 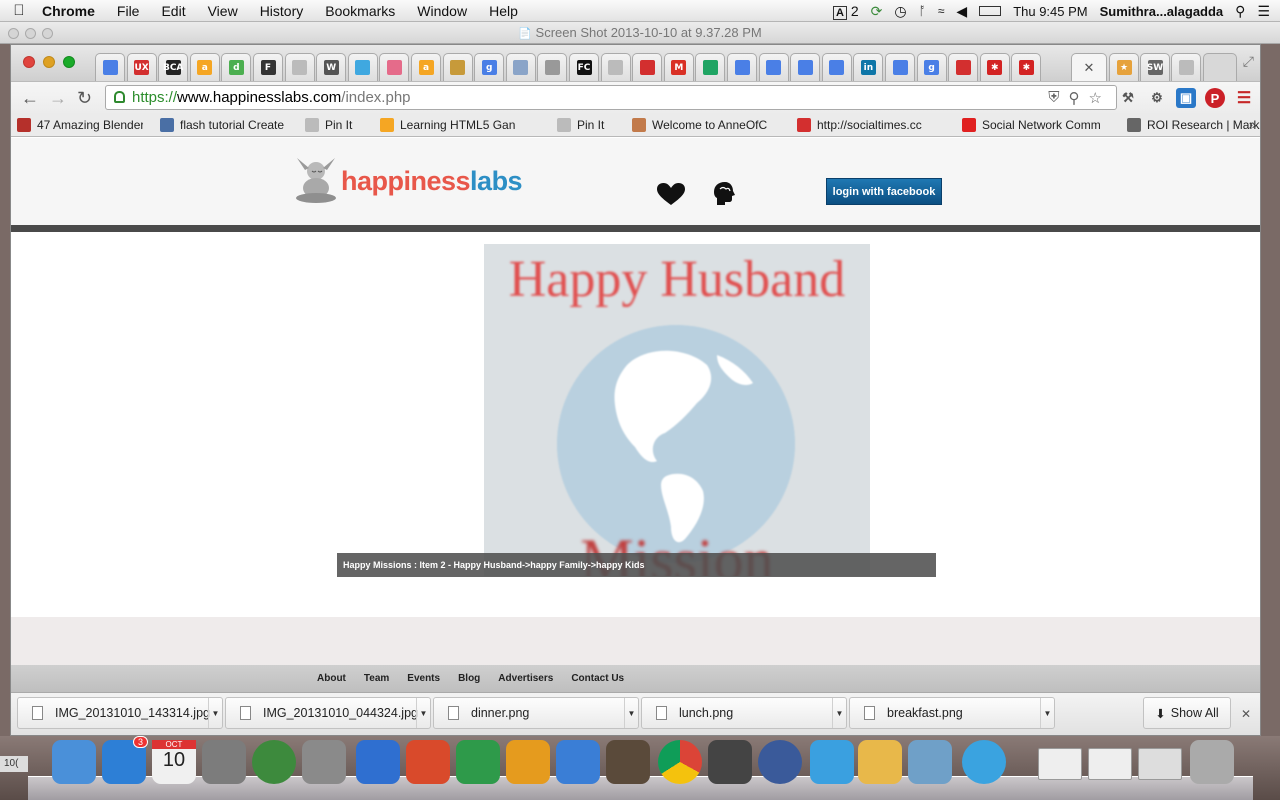 I want to click on time-machine-icon, so click(x=780, y=762).